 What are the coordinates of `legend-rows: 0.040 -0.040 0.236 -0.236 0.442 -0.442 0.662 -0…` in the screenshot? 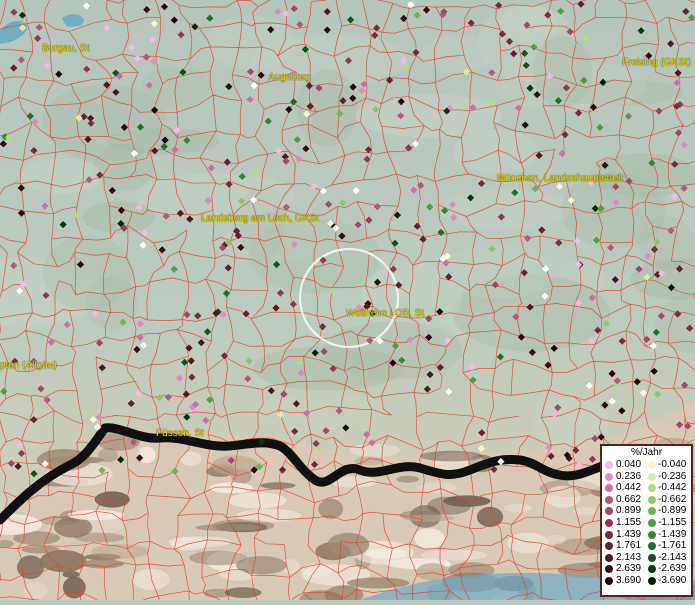 It's located at (646, 523).